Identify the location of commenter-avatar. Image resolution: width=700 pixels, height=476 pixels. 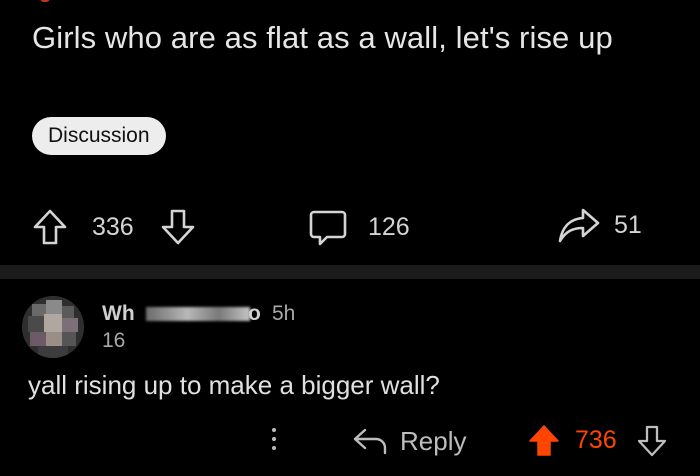
(53, 327).